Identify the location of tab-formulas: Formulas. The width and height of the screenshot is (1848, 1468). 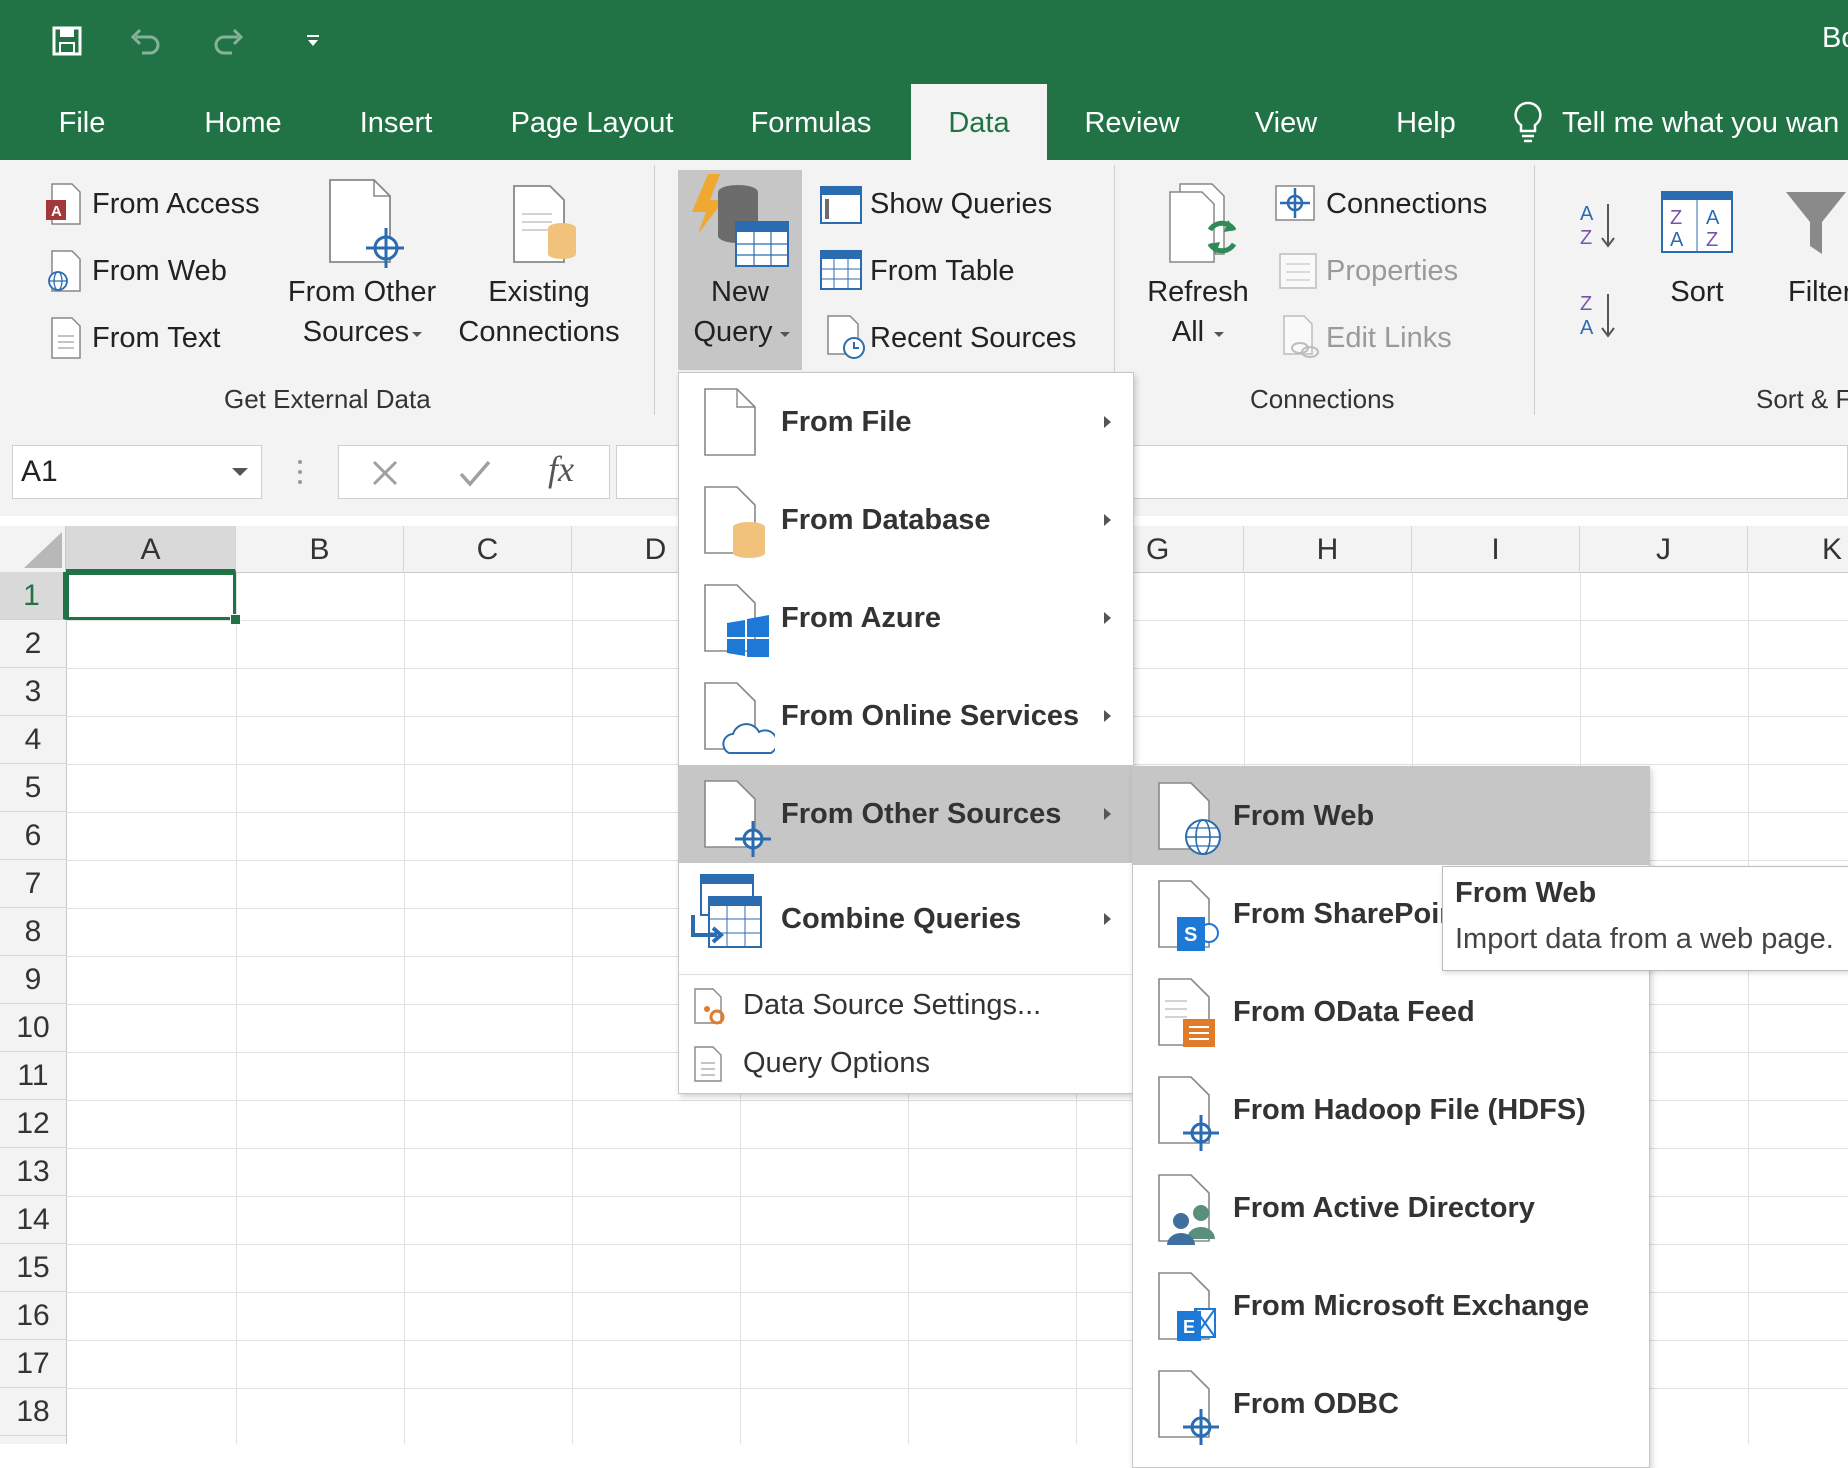
(811, 122).